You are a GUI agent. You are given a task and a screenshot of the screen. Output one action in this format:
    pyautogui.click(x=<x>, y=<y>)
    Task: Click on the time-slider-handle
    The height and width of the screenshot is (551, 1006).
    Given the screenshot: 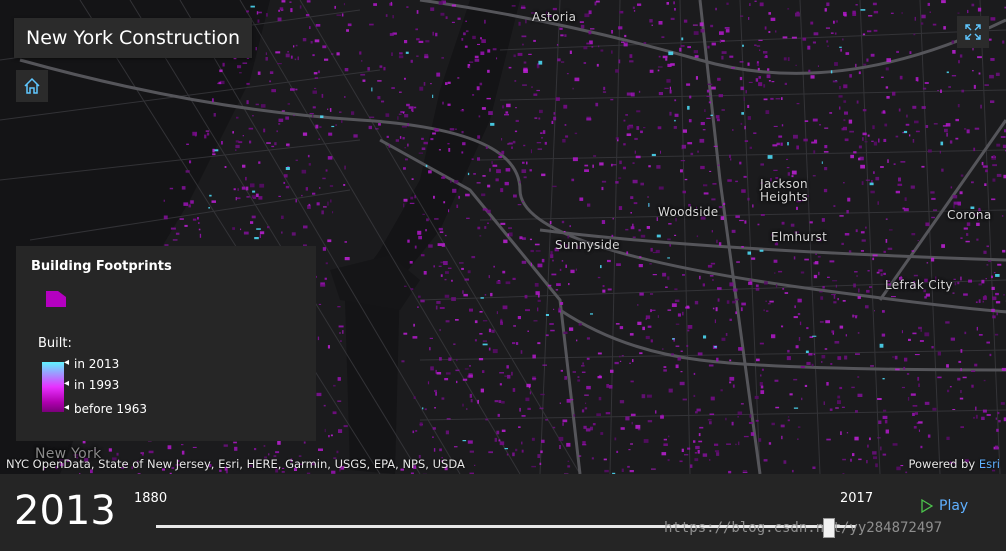 What is the action you would take?
    pyautogui.click(x=829, y=528)
    